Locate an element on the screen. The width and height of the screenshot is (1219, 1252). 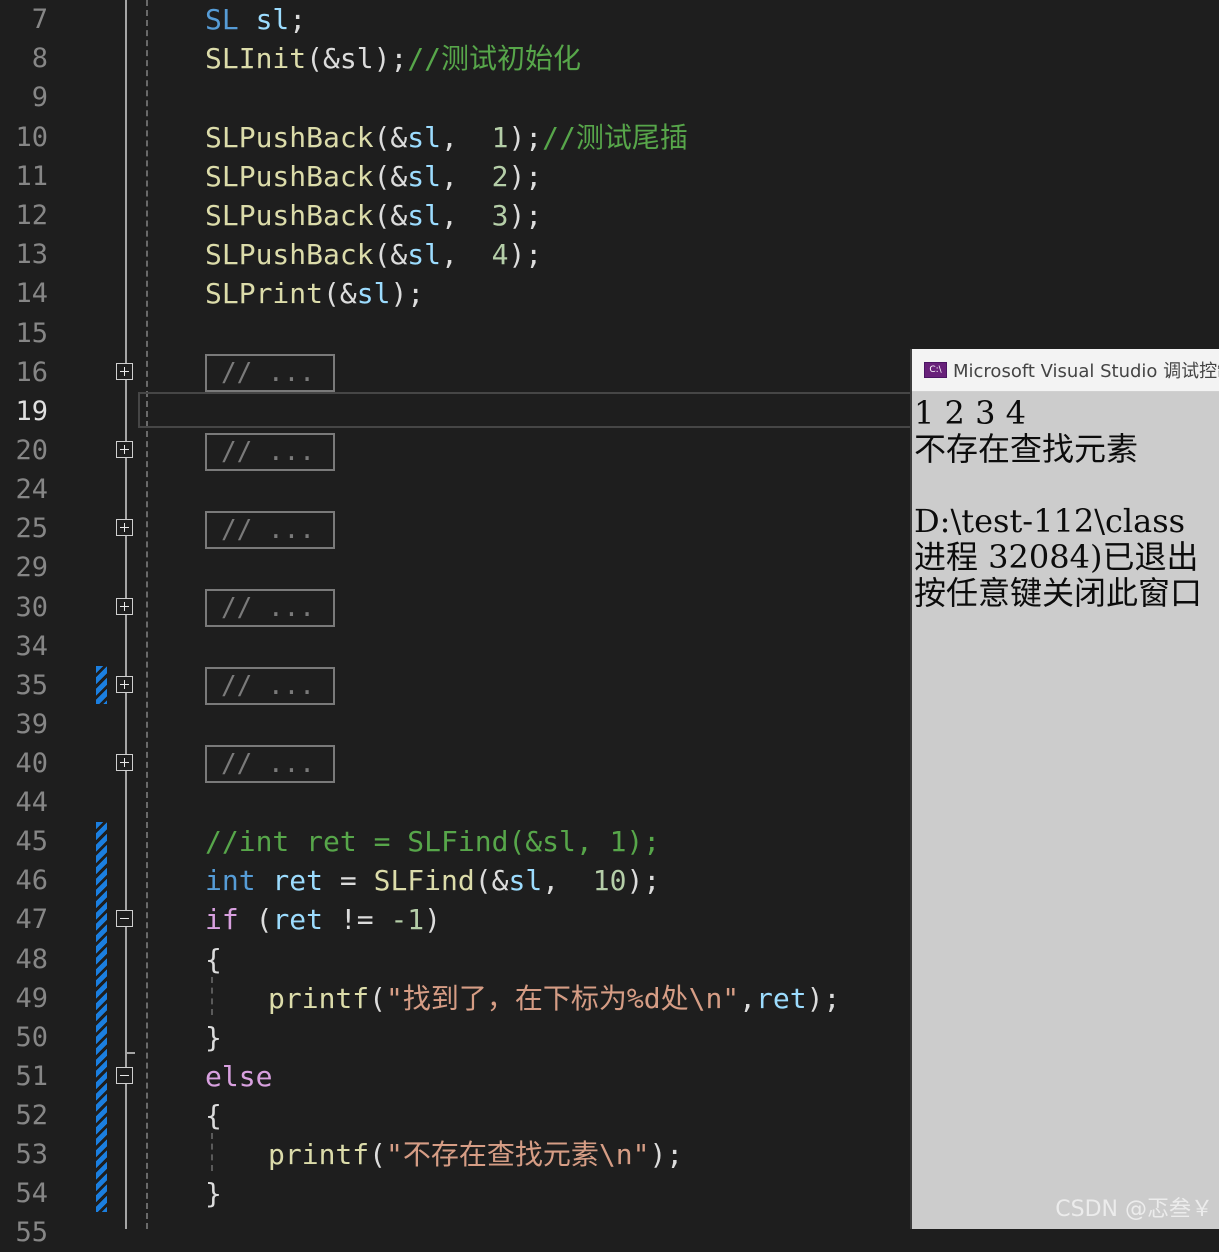
code-line-49: printf("找到了，在下标为%d处\n",ret); is located at coordinates (554, 998).